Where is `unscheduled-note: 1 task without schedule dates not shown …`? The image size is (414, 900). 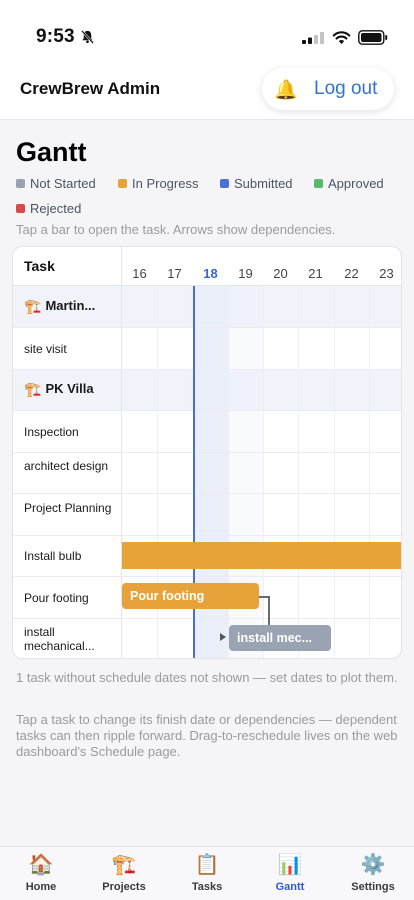
unscheduled-note: 1 task without schedule dates not shown … is located at coordinates (207, 677).